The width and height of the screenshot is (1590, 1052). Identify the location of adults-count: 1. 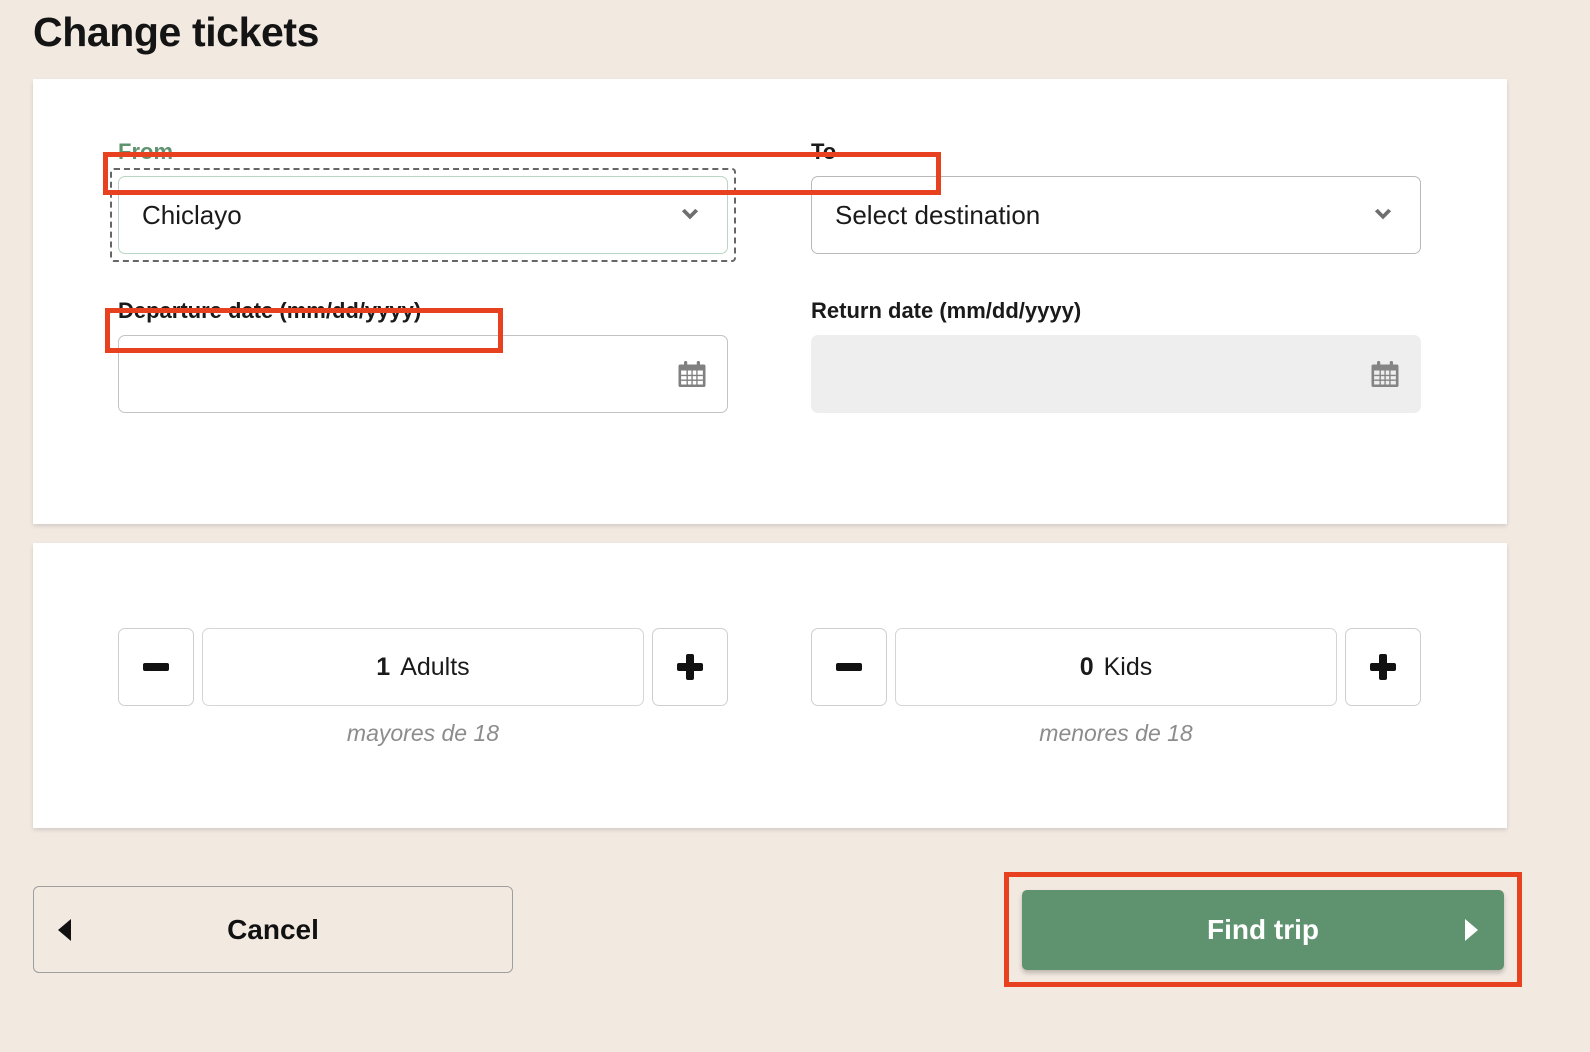
(383, 666).